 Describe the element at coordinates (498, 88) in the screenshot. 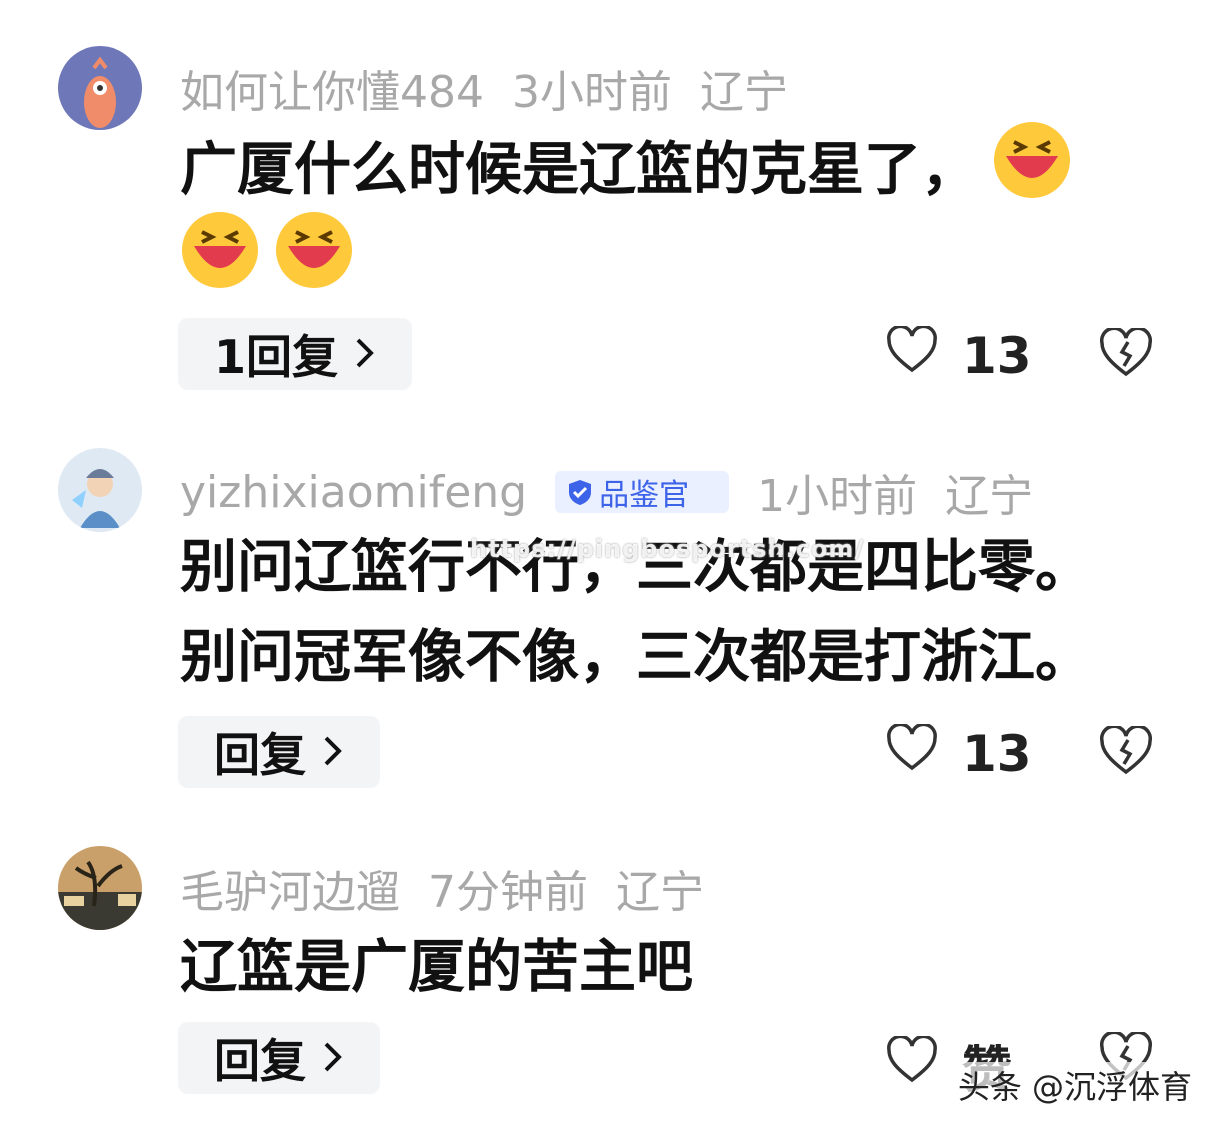

I see `comment-meta: 如何让你懂484 3小时前 辽宁` at that location.